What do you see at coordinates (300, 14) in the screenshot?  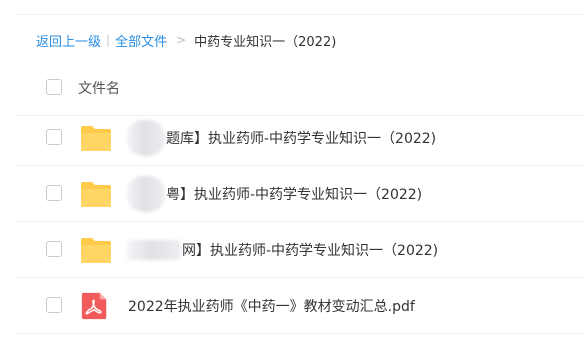 I see `top-divider` at bounding box center [300, 14].